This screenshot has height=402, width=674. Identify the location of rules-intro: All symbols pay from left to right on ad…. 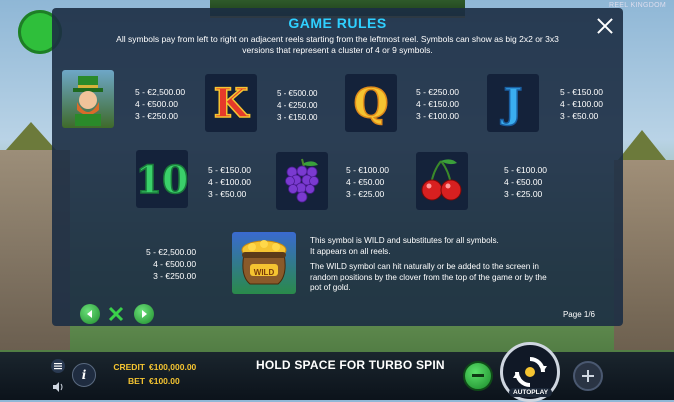
(337, 44).